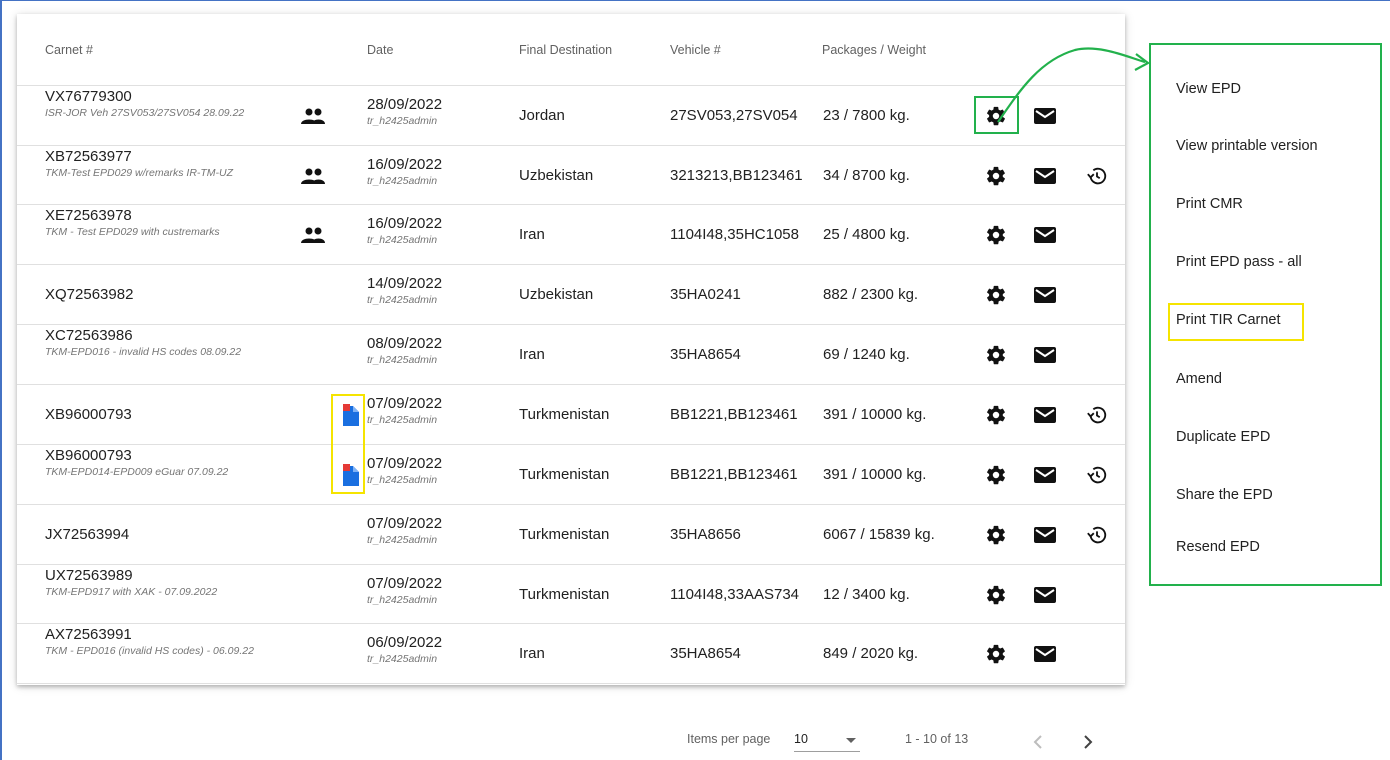  I want to click on carnet-number: XC72563986, so click(89, 335).